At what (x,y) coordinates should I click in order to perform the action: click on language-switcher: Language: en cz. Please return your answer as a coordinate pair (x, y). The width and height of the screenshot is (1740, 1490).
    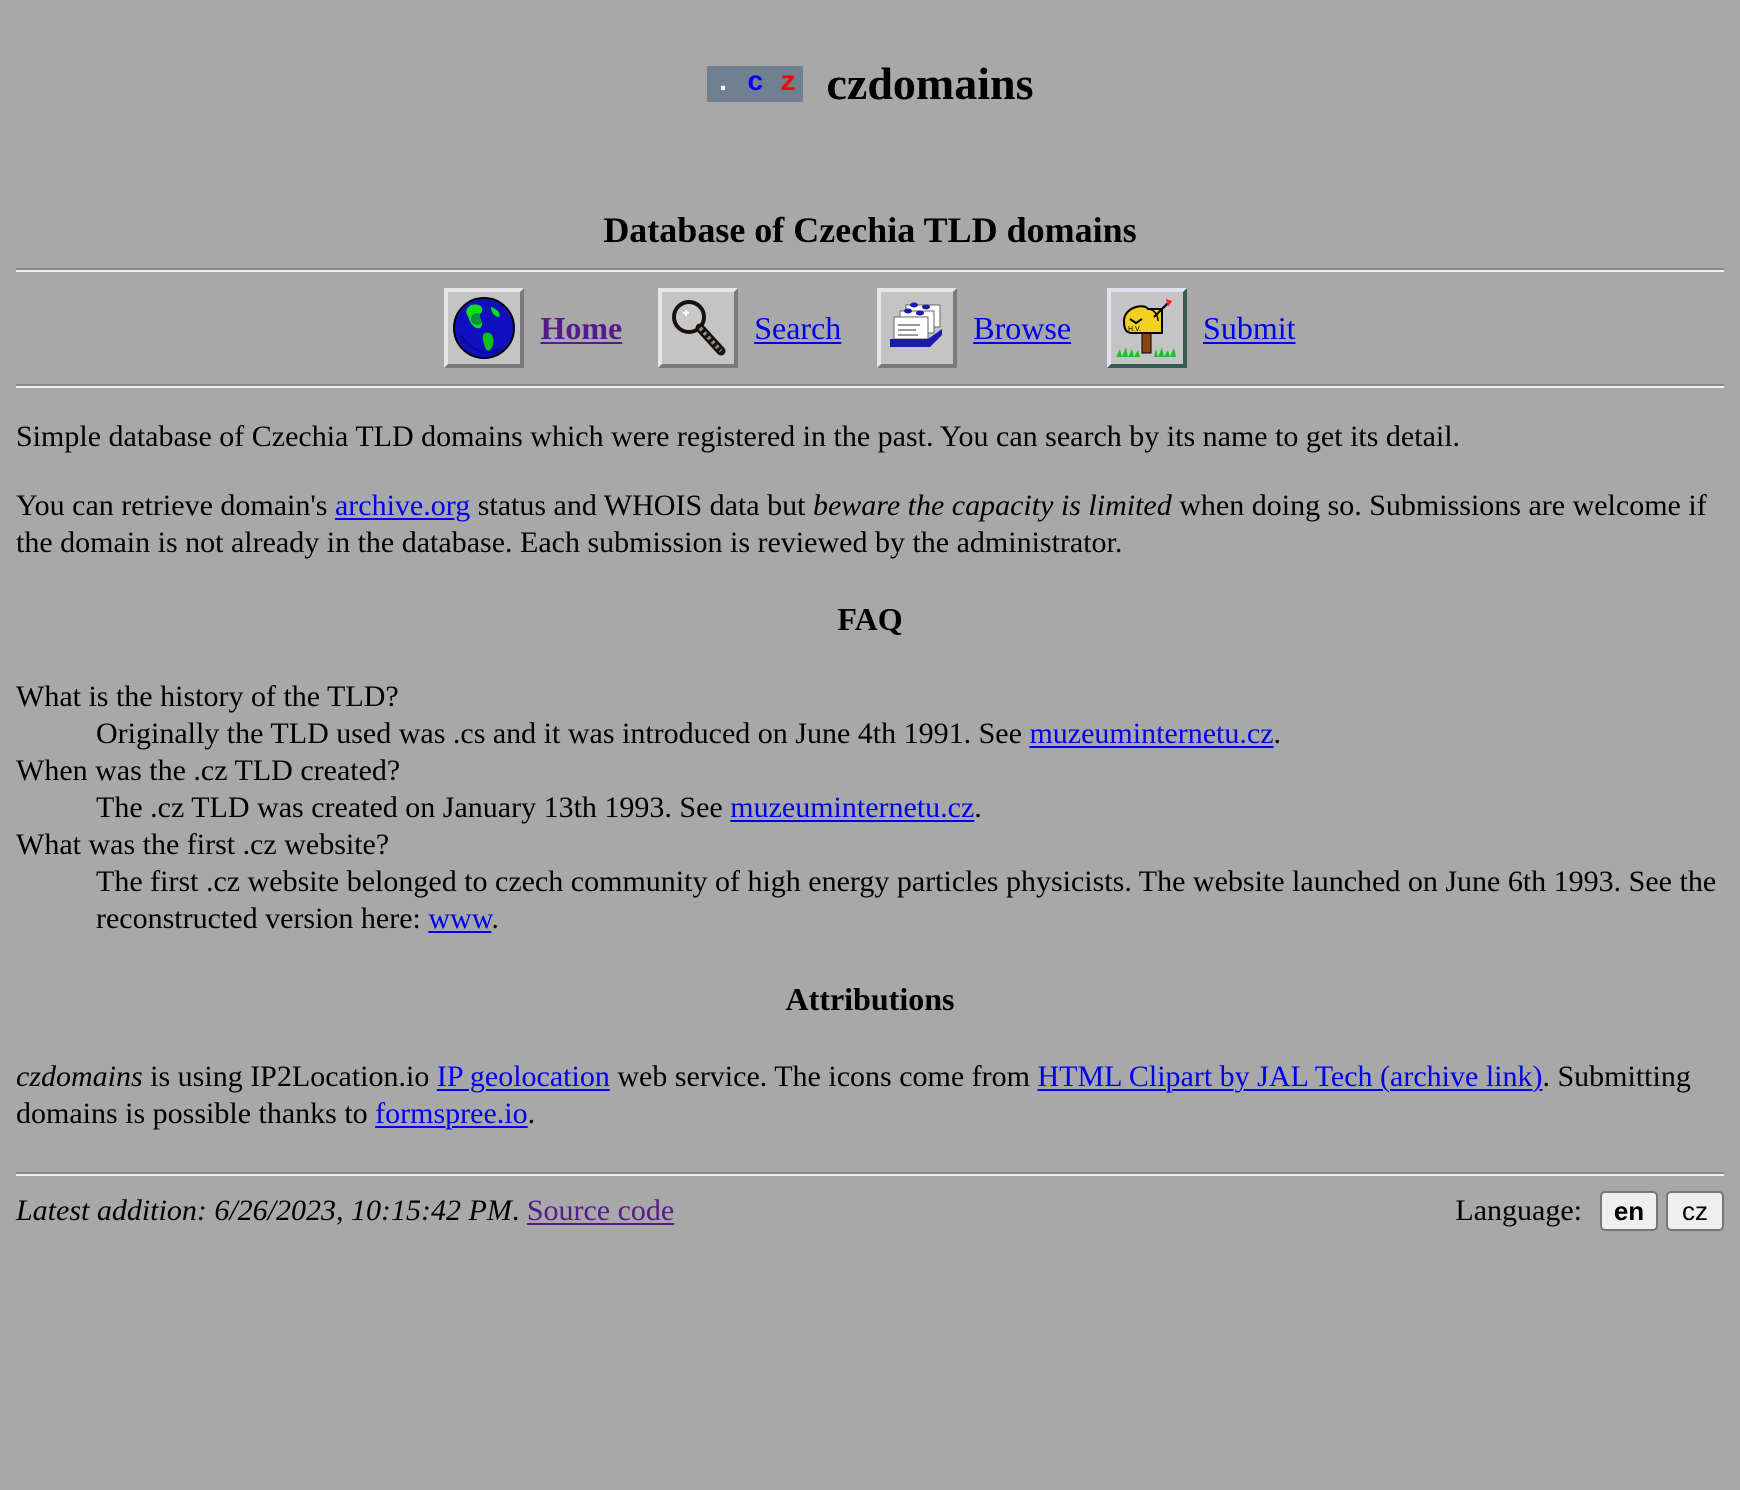
    Looking at the image, I should click on (1589, 1211).